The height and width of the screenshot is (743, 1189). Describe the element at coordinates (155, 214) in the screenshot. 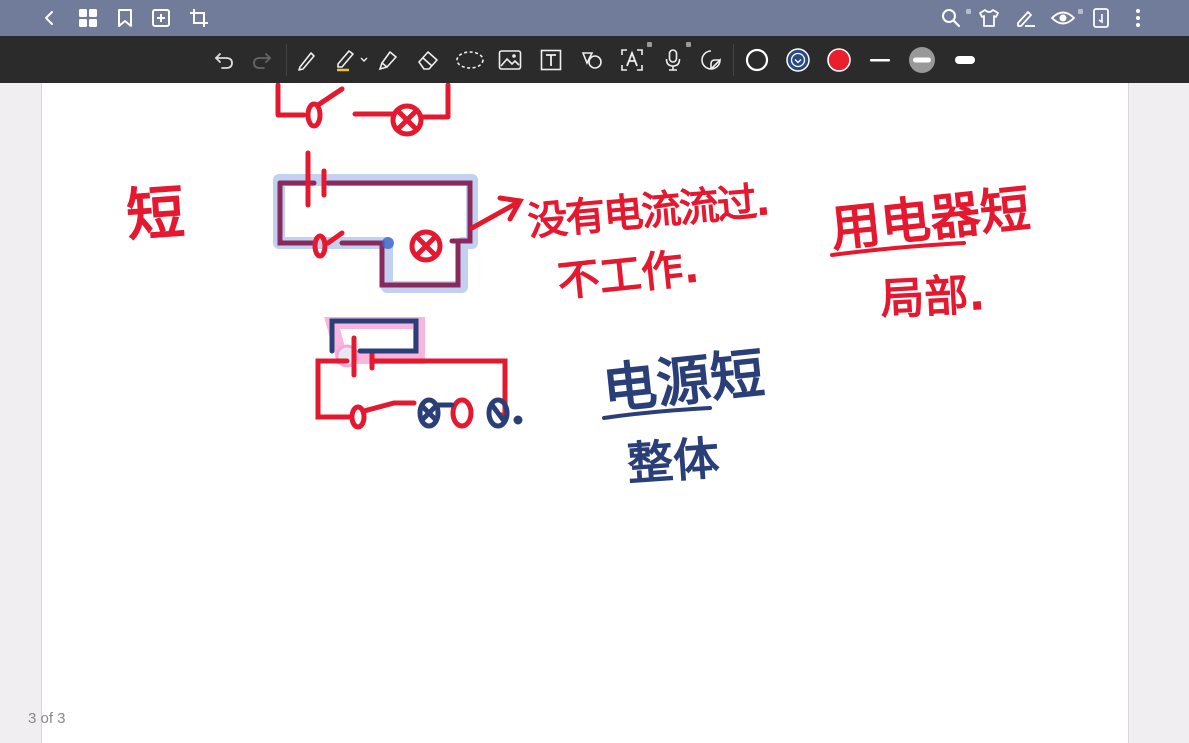

I see `annotation-short: 短` at that location.